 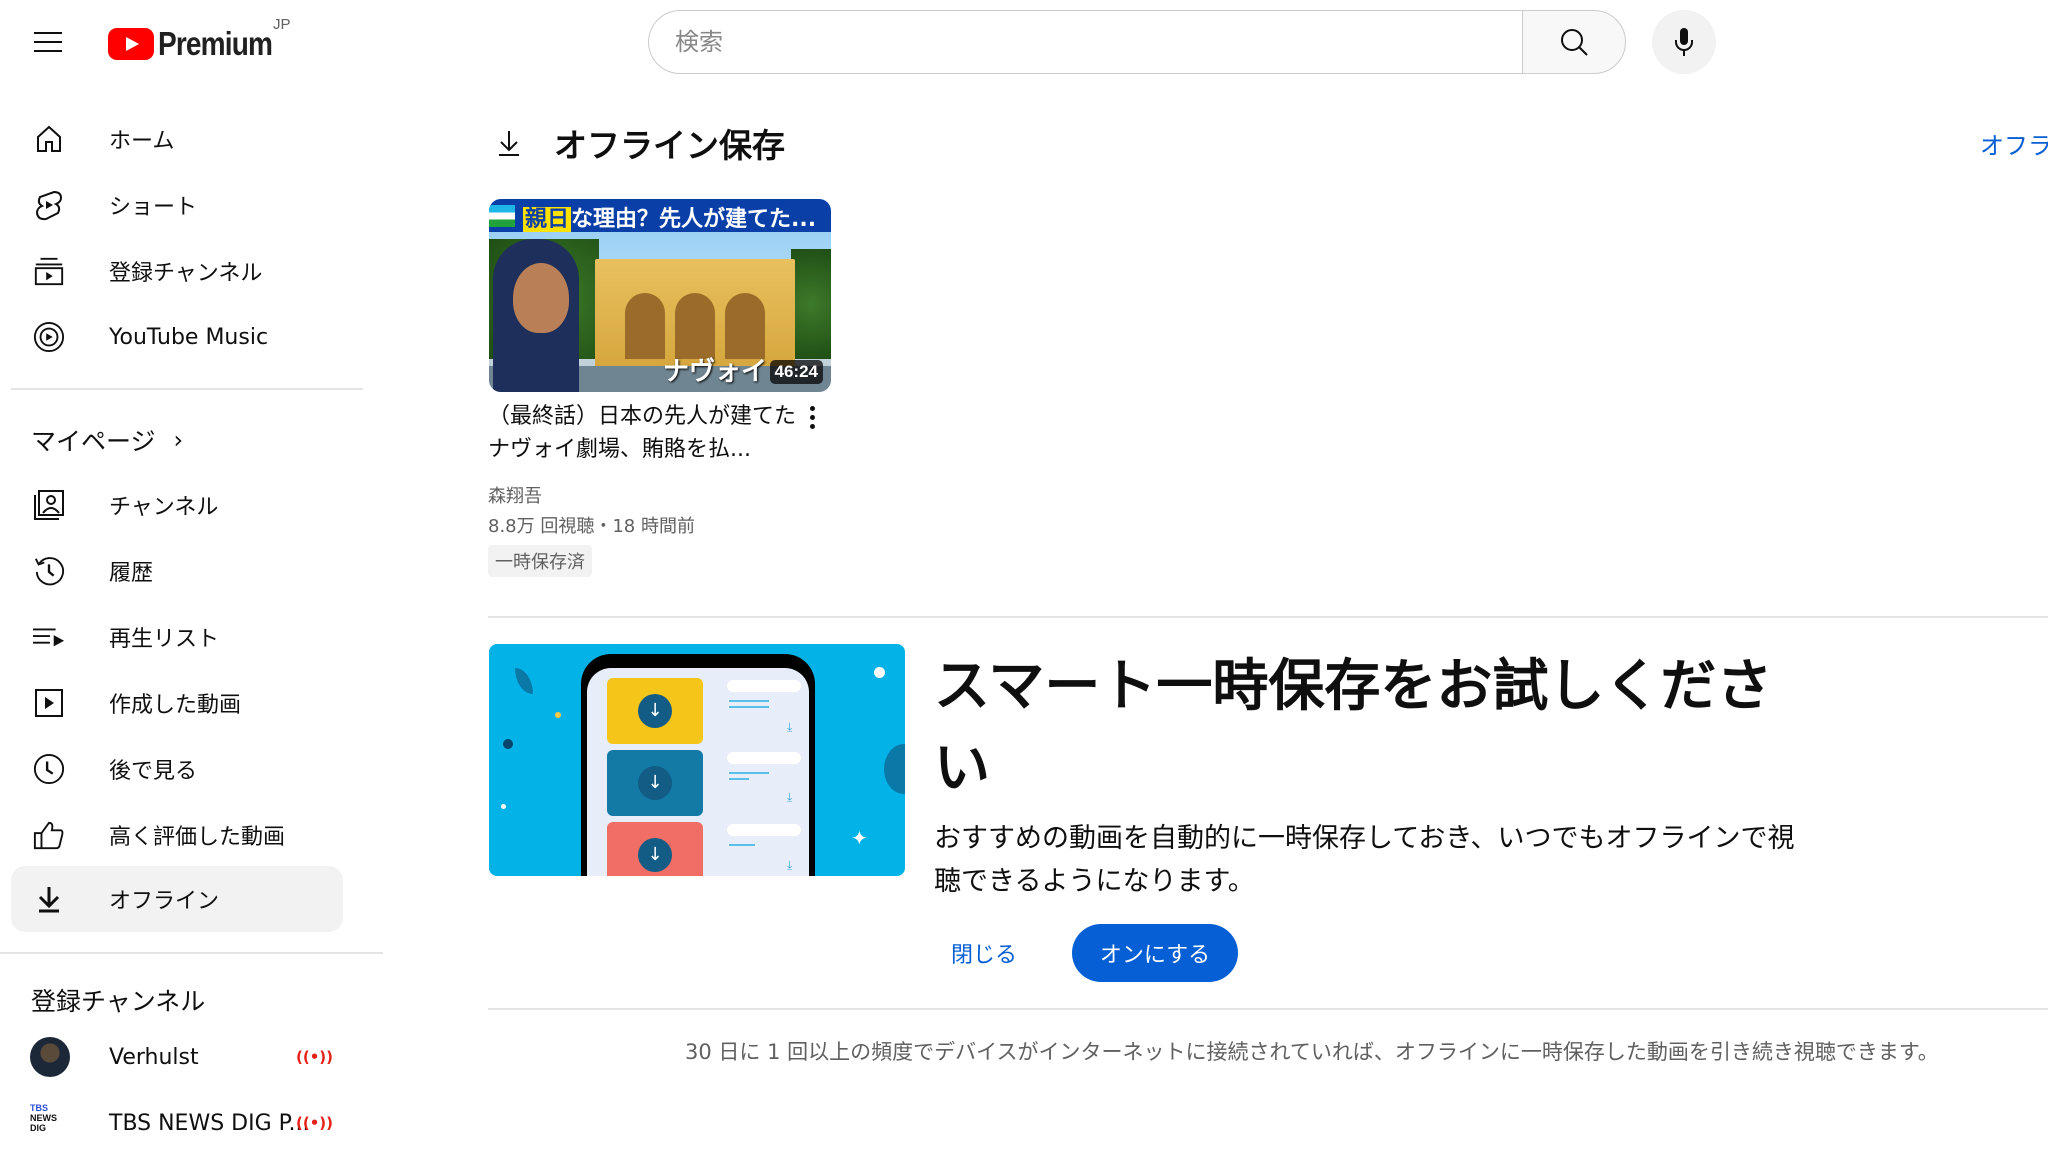 I want to click on sidebar-item-label: ホーム, so click(x=142, y=141).